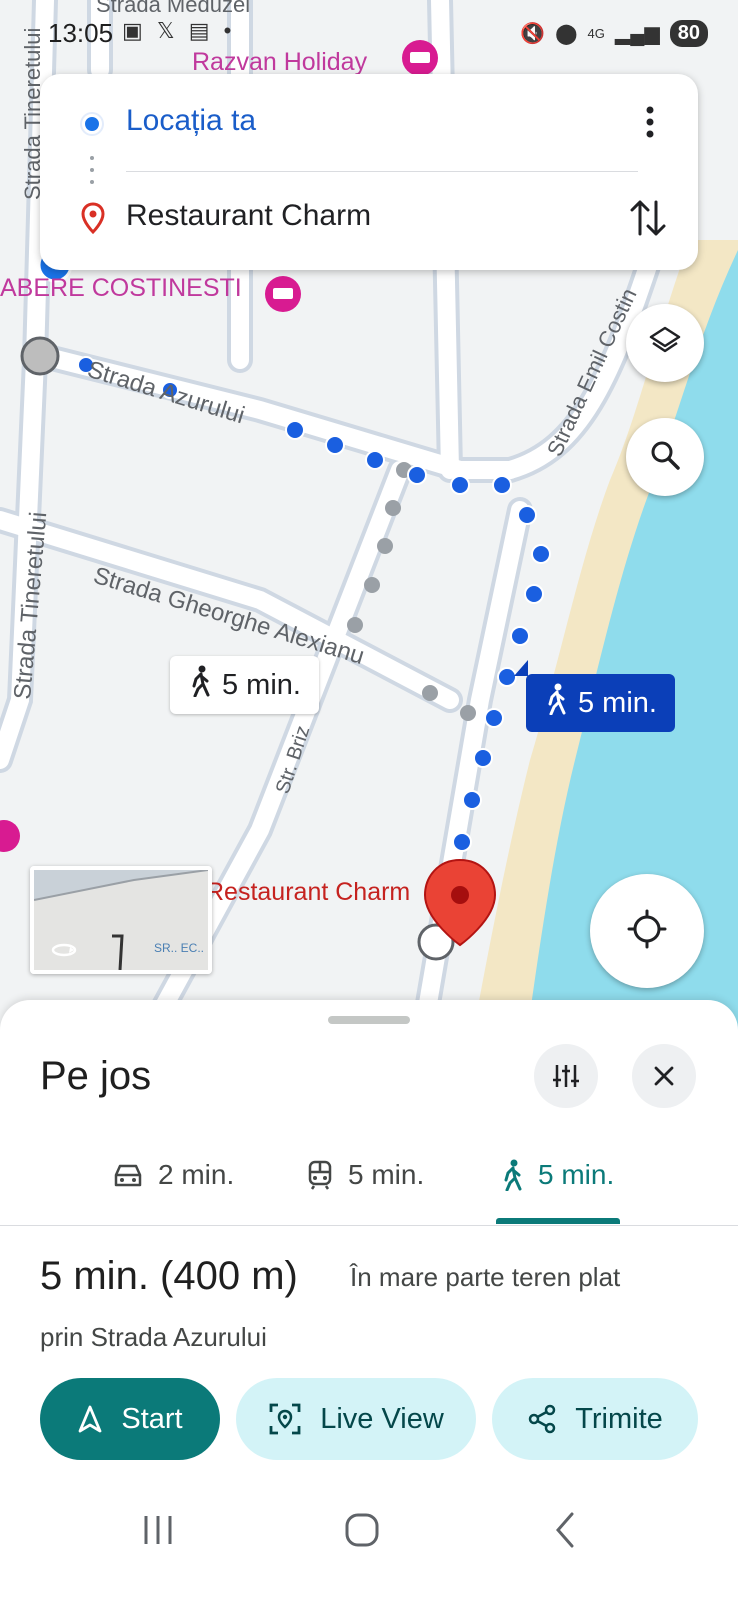 The height and width of the screenshot is (1600, 738). What do you see at coordinates (521, 668) in the screenshot?
I see `bubble-pointer` at bounding box center [521, 668].